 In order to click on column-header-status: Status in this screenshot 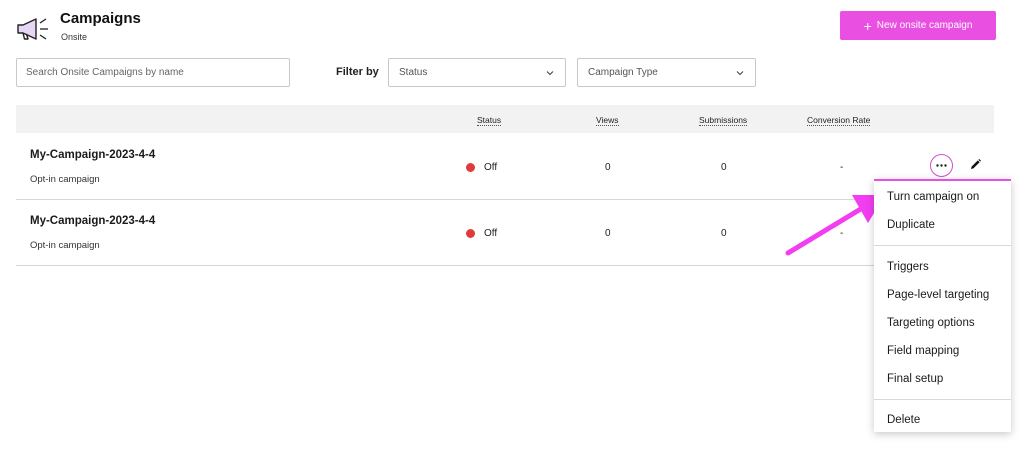, I will do `click(489, 120)`.